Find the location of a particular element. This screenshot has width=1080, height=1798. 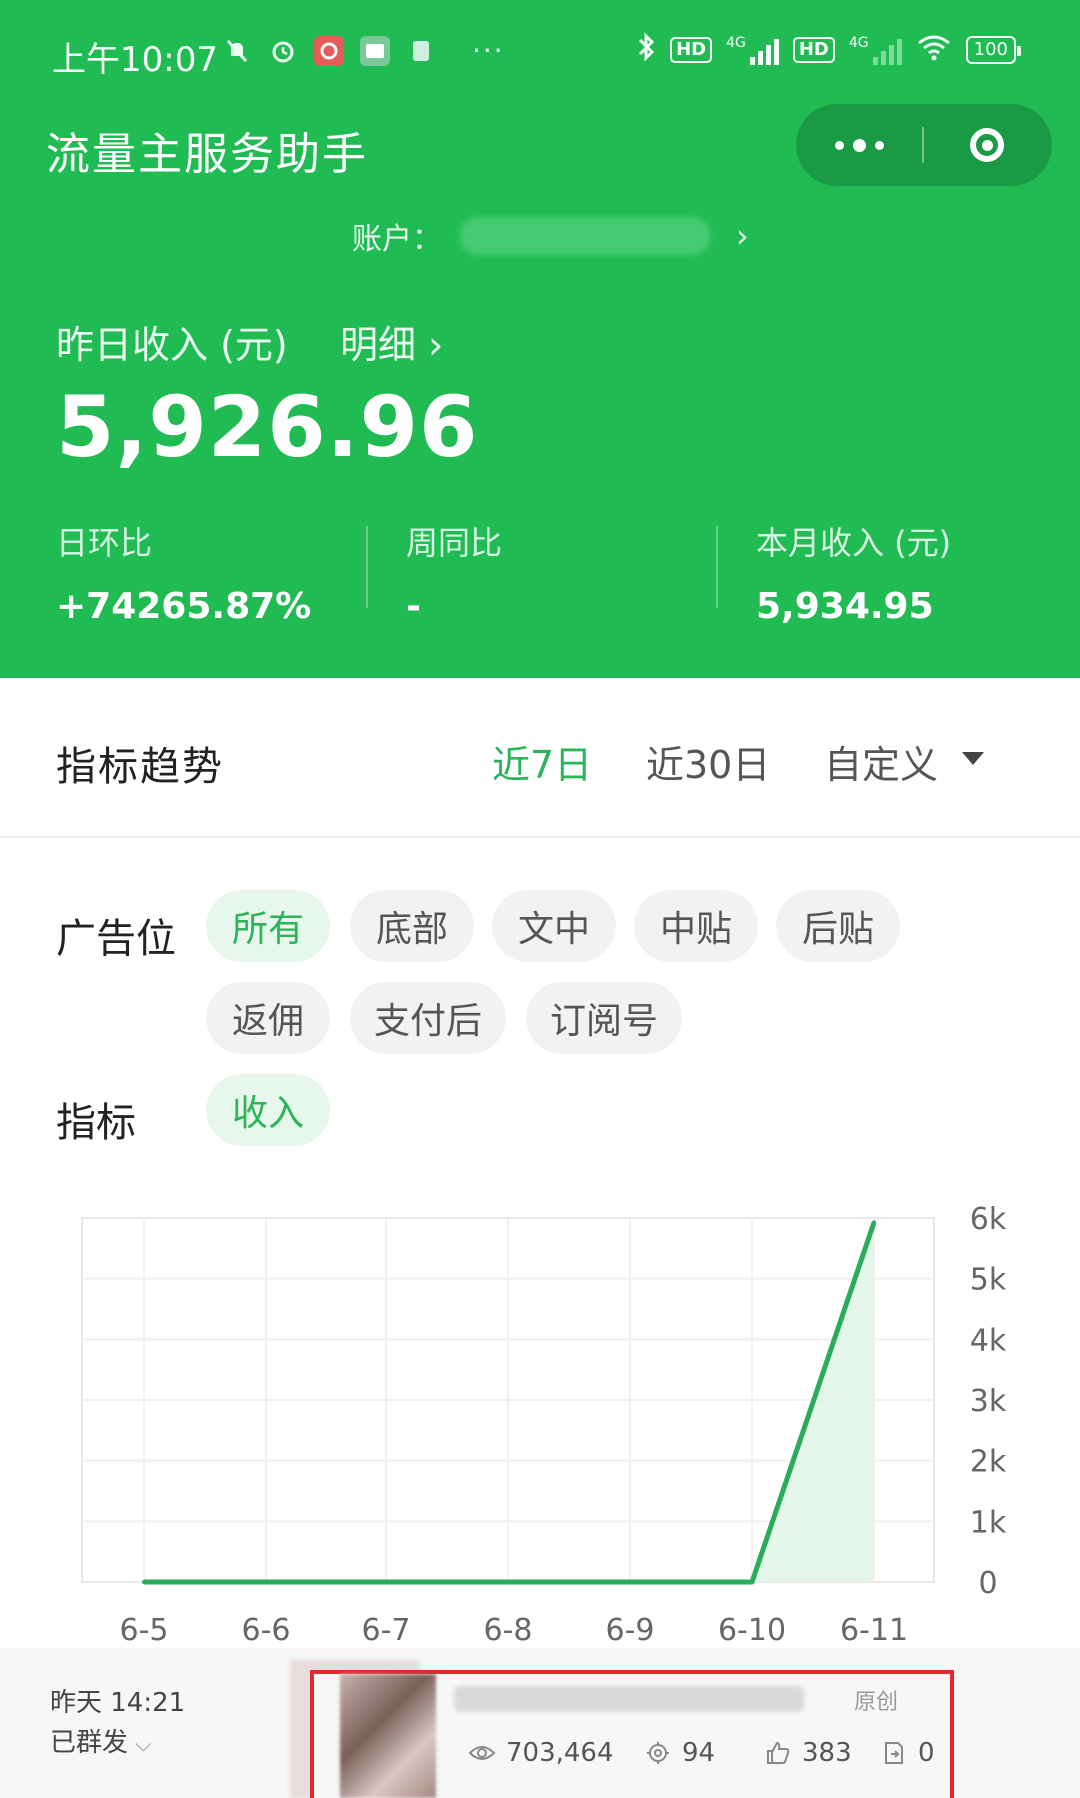

share-count-value: 94 is located at coordinates (699, 1753).